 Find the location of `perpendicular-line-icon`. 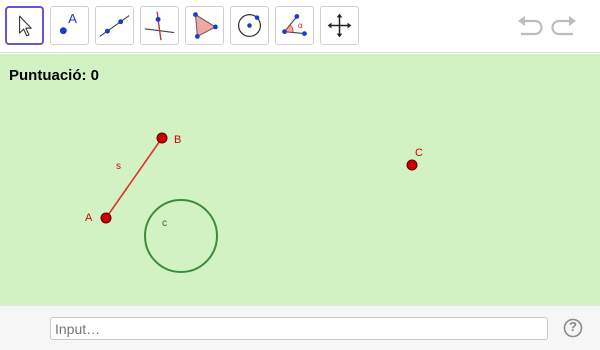

perpendicular-line-icon is located at coordinates (159, 26).